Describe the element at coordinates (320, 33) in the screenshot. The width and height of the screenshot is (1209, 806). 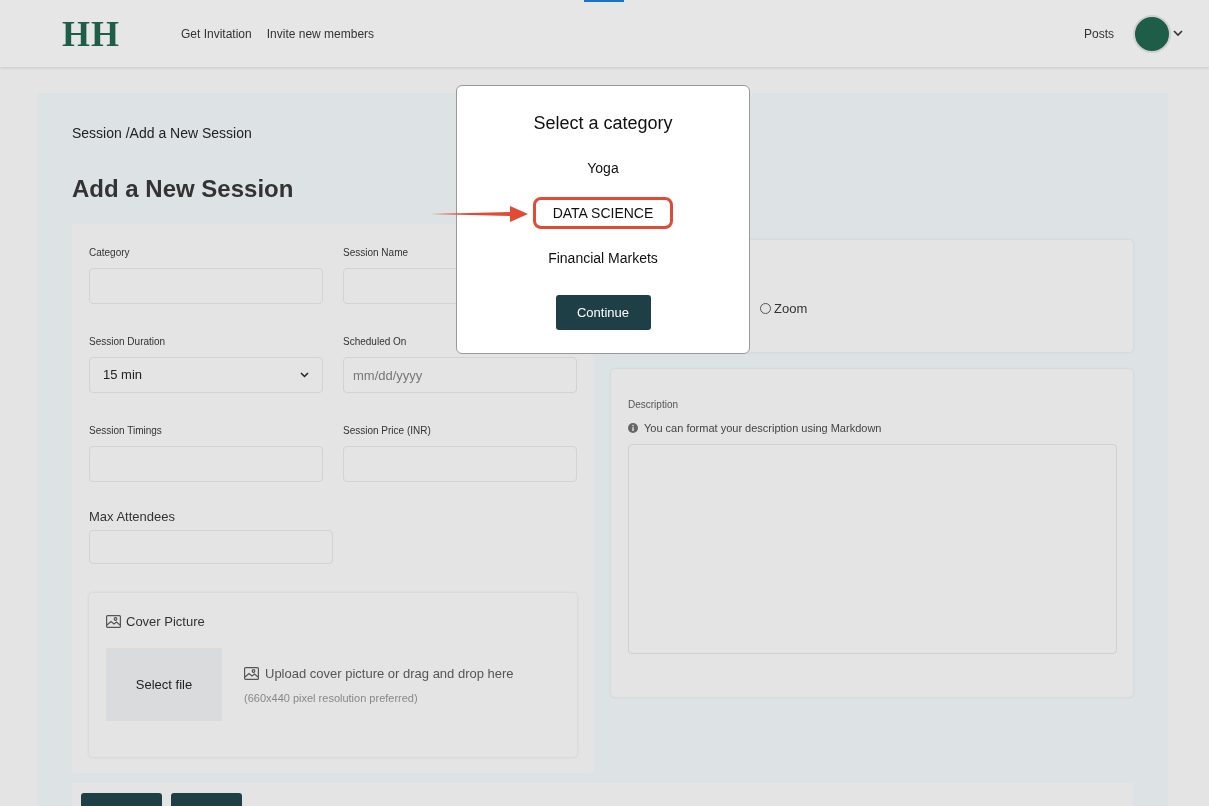
I see `nav-link: Invite new members` at that location.